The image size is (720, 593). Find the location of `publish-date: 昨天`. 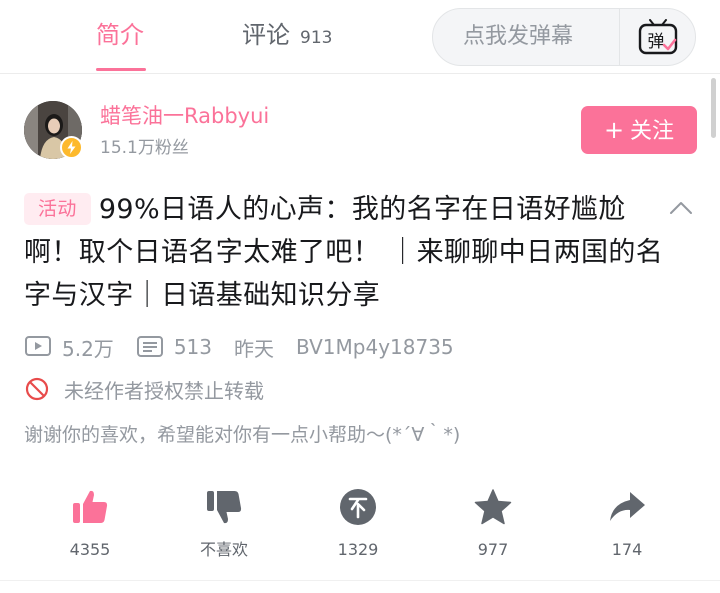

publish-date: 昨天 is located at coordinates (254, 348).